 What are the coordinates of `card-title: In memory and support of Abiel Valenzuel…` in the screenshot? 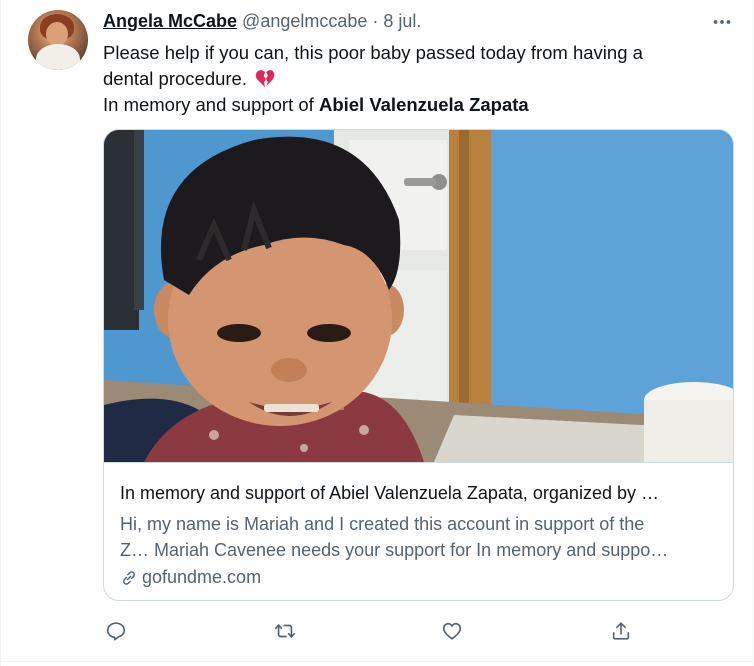 It's located at (420, 493).